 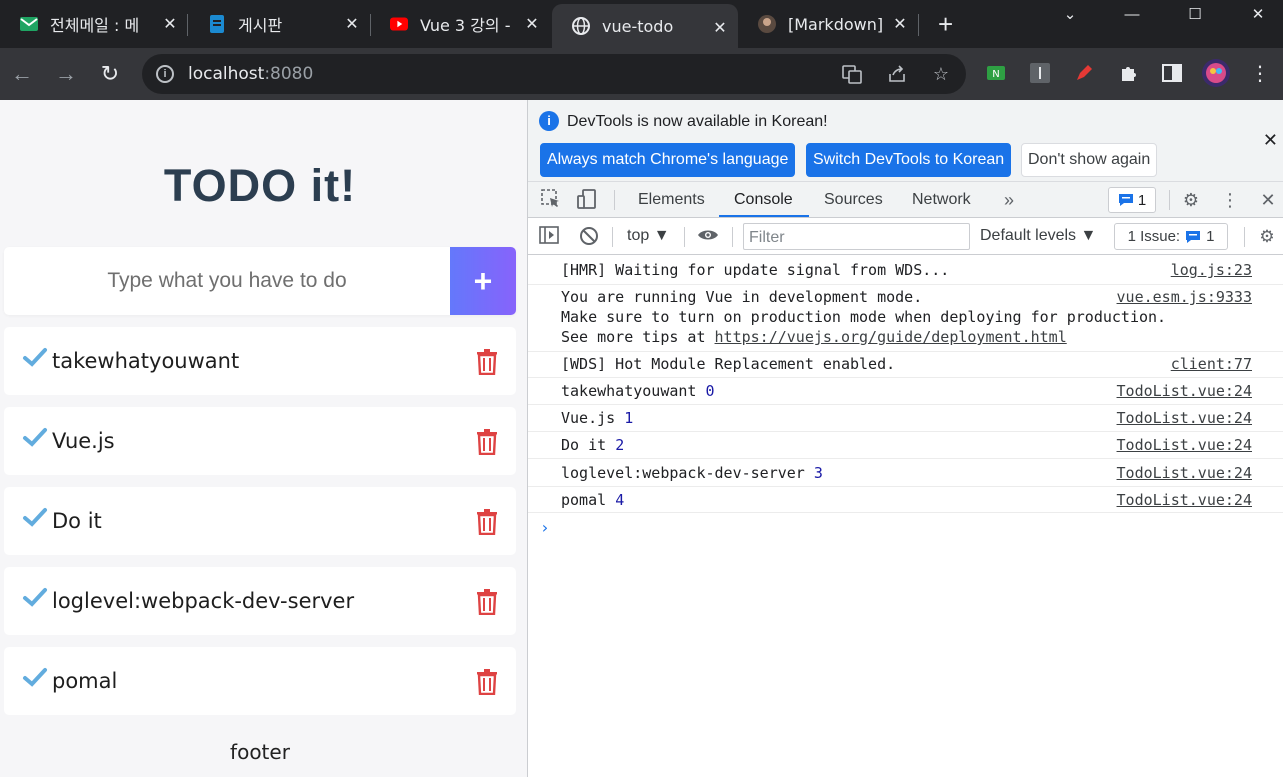 I want to click on tab-separator, so click(x=918, y=25).